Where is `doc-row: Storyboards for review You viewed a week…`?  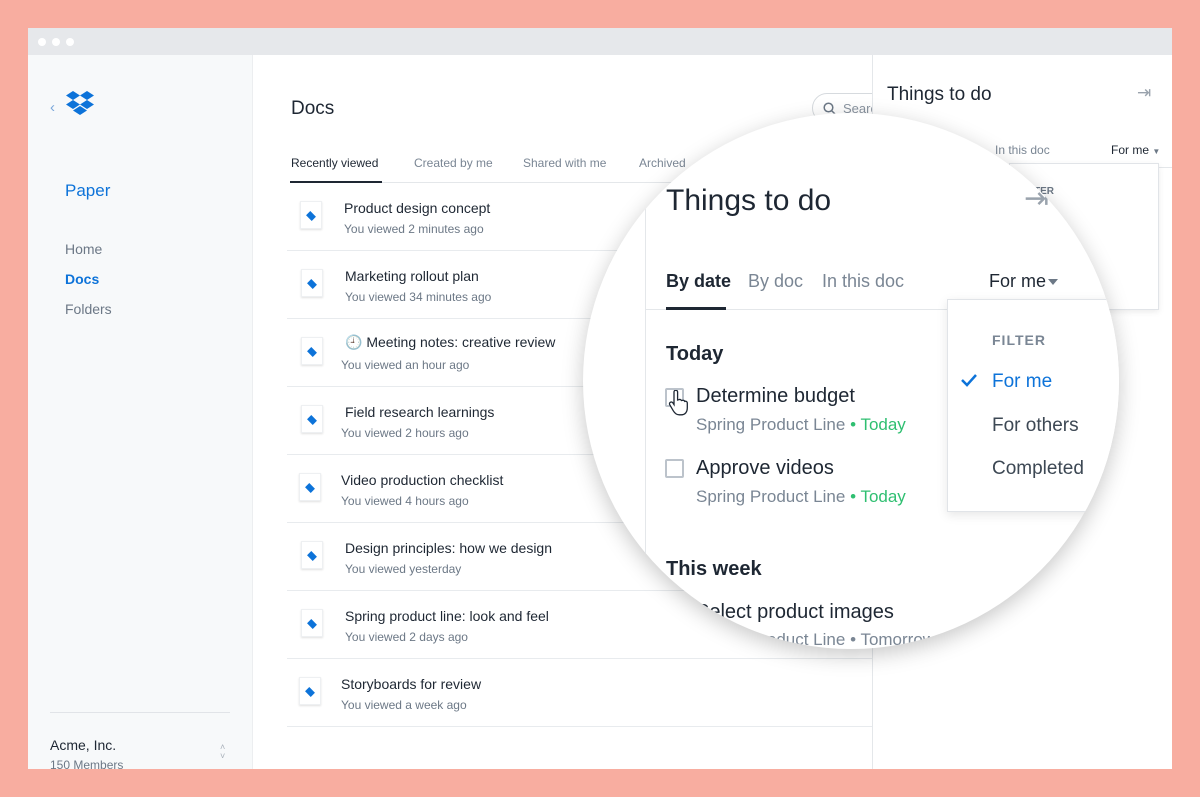
doc-row: Storyboards for review You viewed a week… is located at coordinates (602, 693).